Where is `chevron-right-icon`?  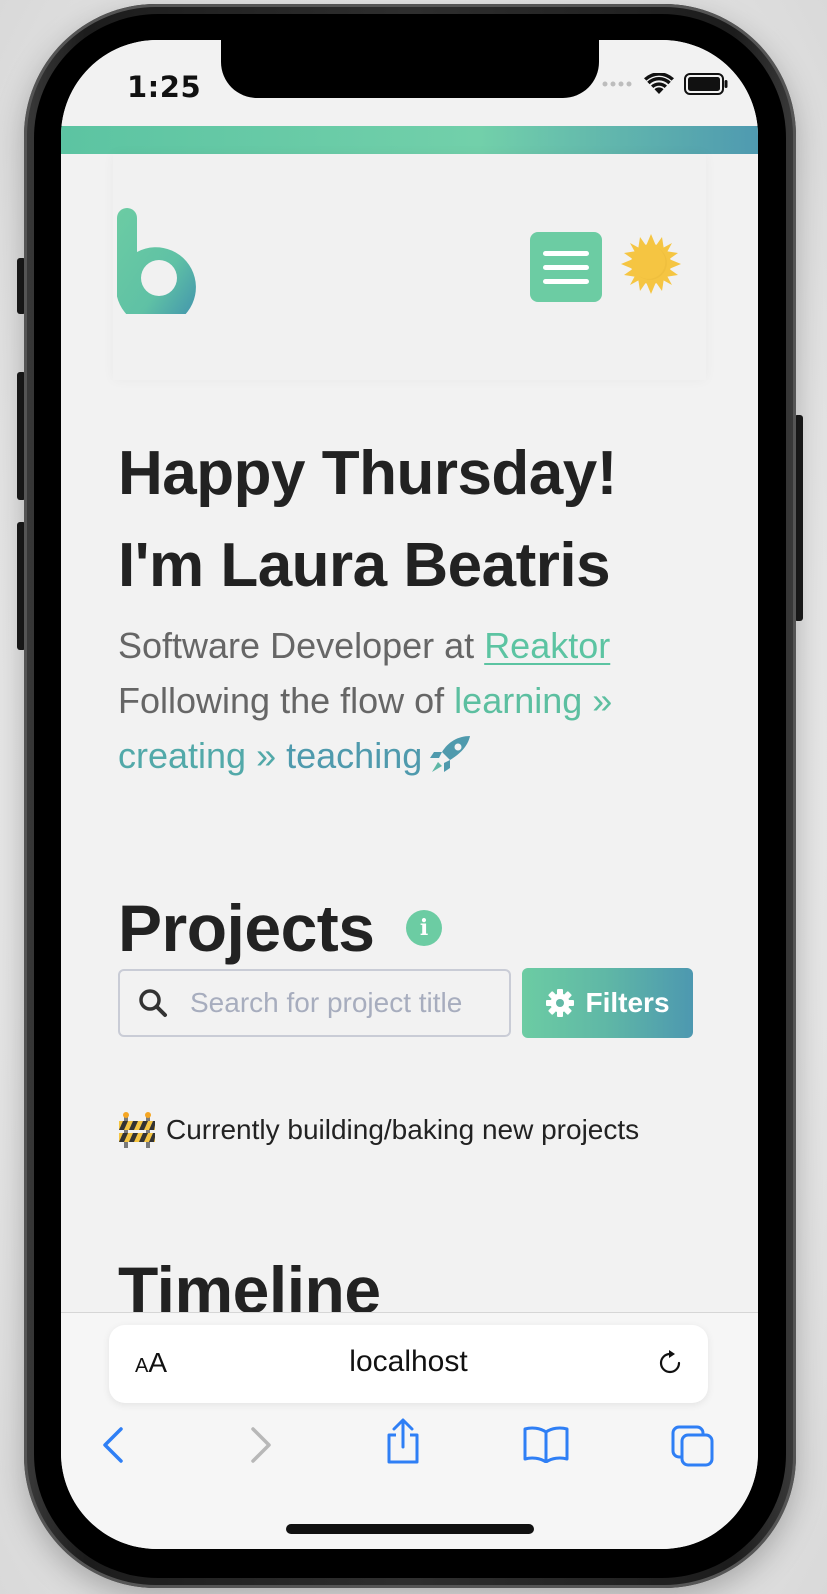
chevron-right-icon is located at coordinates (261, 1445).